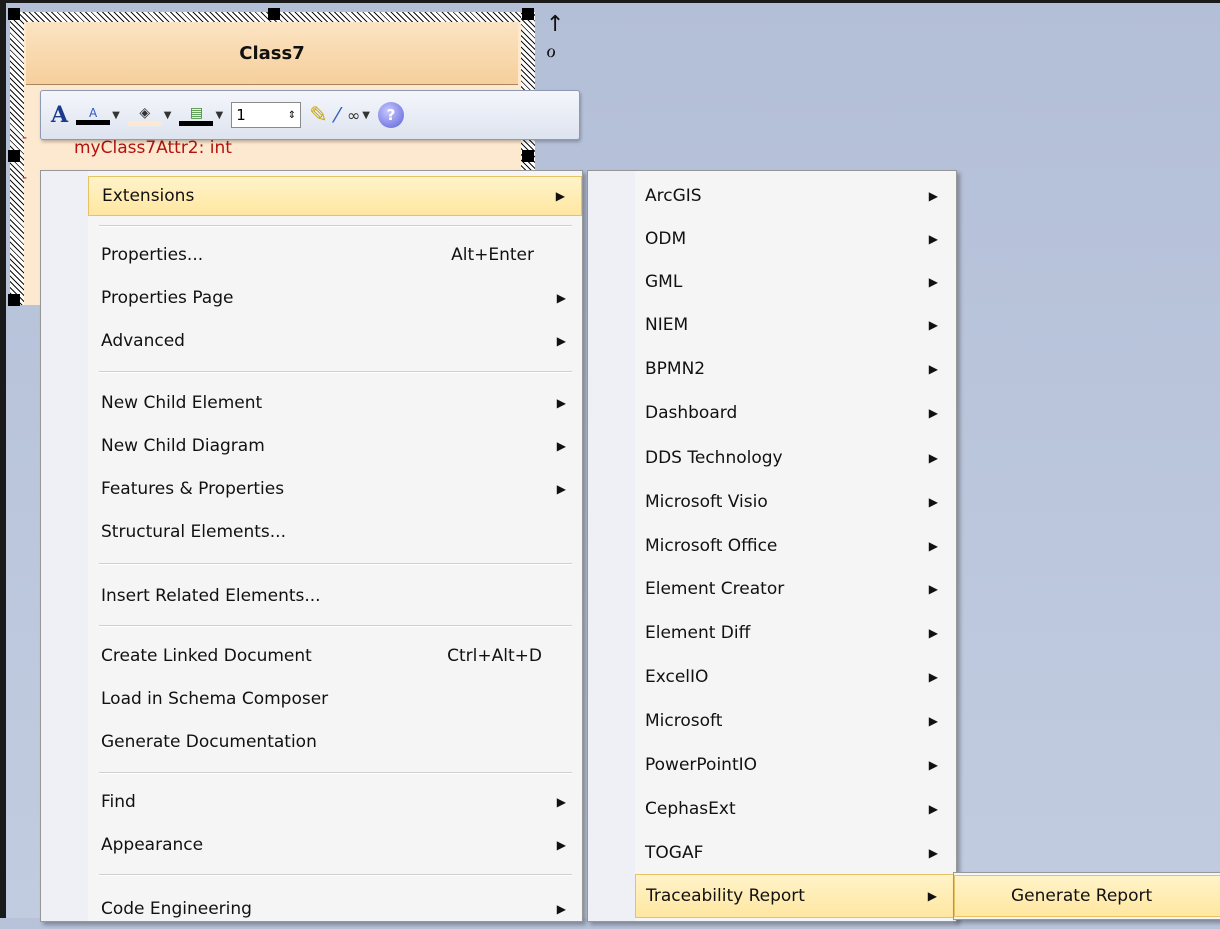 Image resolution: width=1220 pixels, height=929 pixels. Describe the element at coordinates (795, 413) in the screenshot. I see `menu-item-dashboard: Dashboard ▶` at that location.